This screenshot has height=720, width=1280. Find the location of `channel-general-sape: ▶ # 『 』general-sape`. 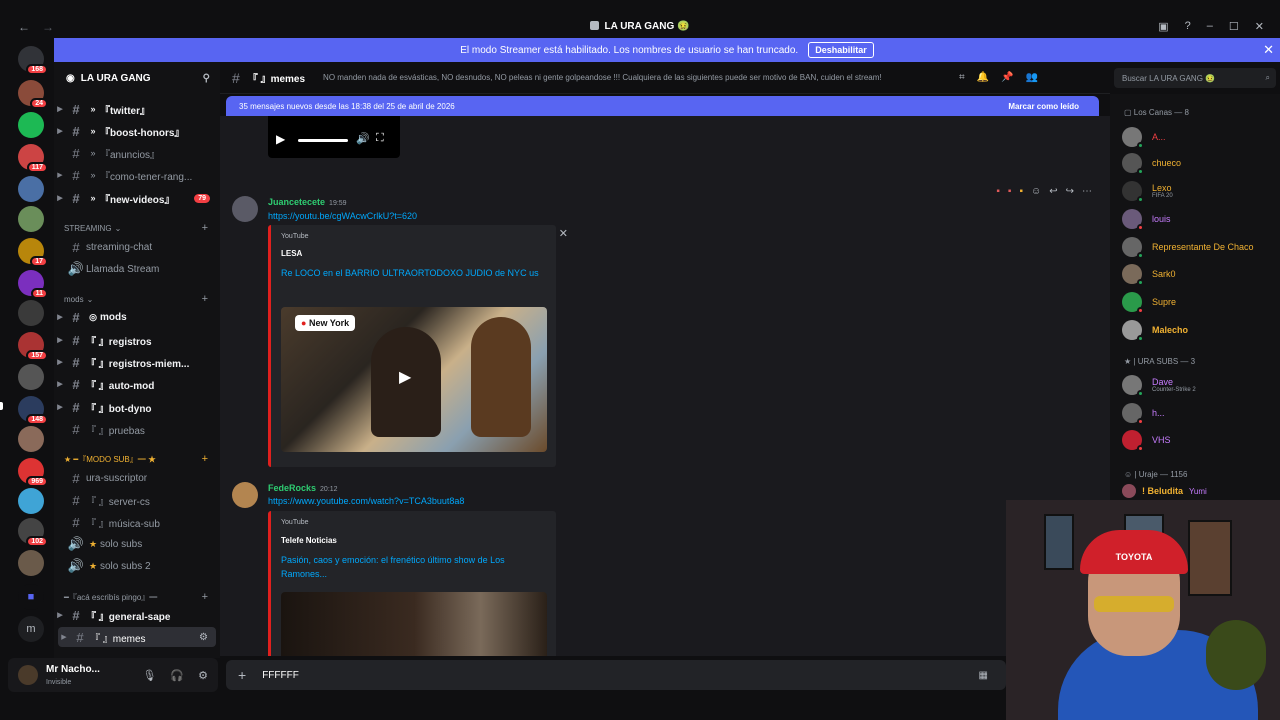

channel-general-sape: ▶ # 『 』general-sape is located at coordinates (137, 615).